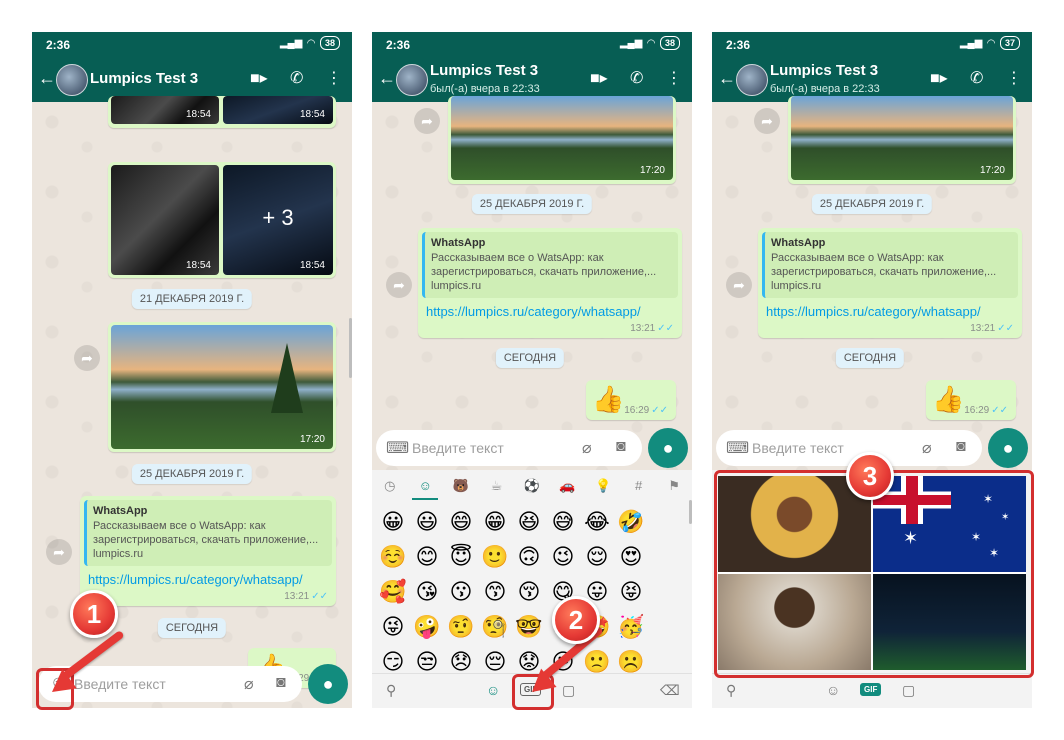 This screenshot has height=740, width=1064. I want to click on photo-message: 18:54 18:54, so click(222, 112).